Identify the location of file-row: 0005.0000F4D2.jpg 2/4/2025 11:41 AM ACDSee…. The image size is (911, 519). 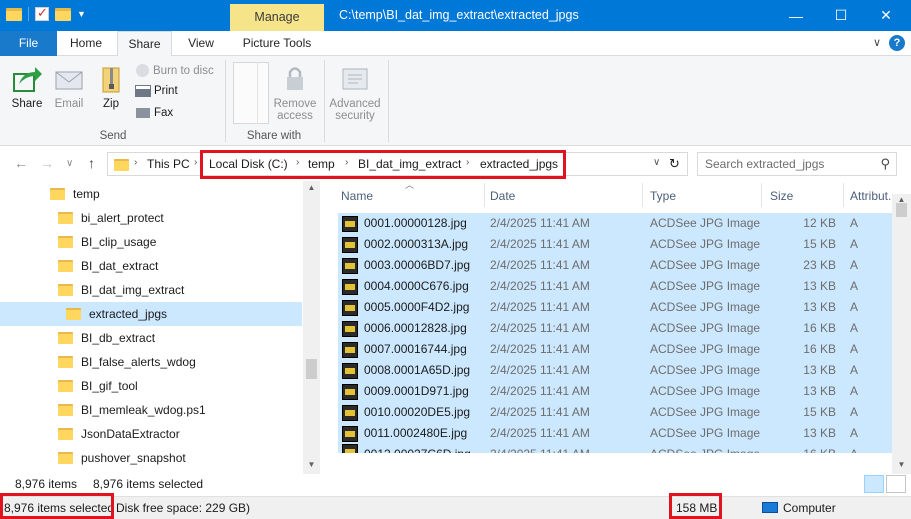
(615, 307).